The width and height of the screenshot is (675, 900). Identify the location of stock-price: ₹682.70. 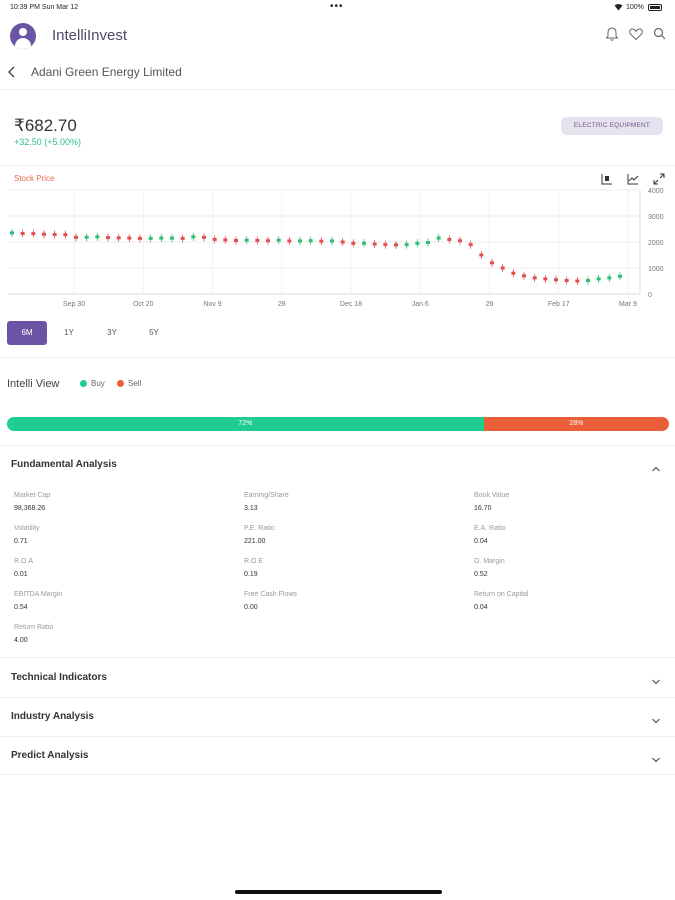
(45, 125).